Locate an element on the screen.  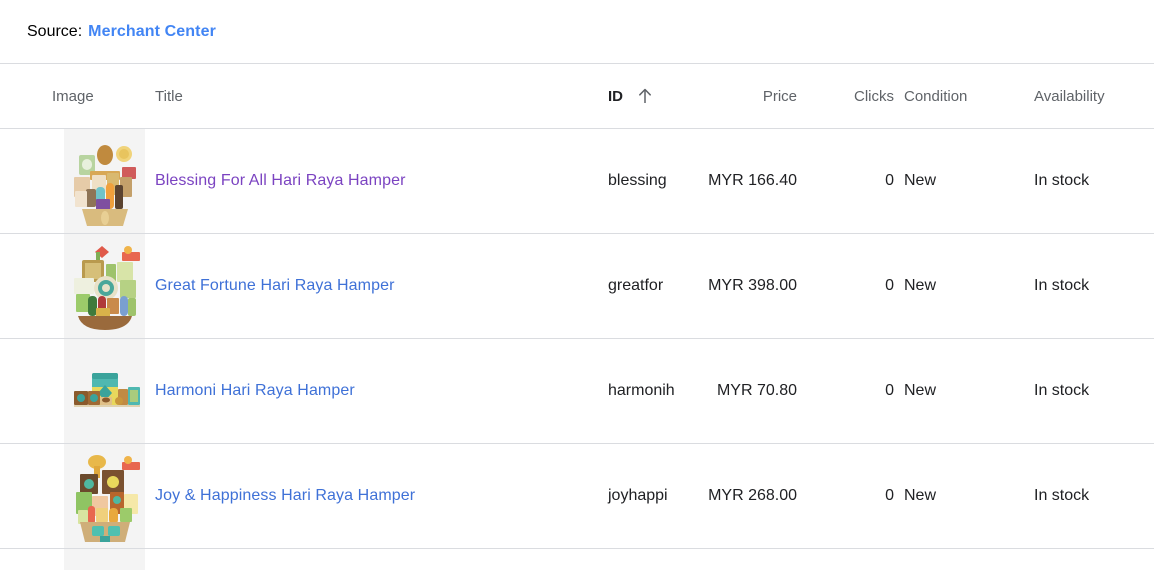
column-header-image: Image is located at coordinates (72, 96).